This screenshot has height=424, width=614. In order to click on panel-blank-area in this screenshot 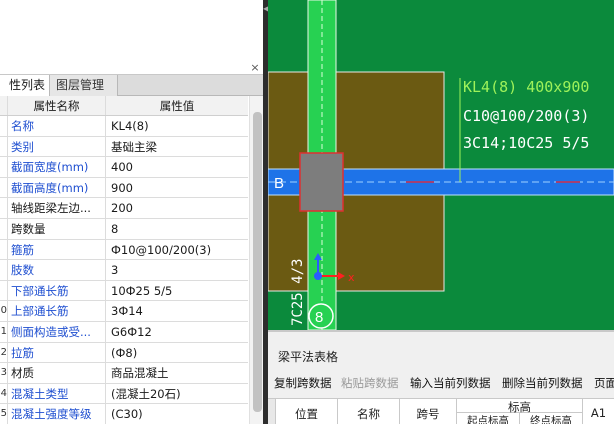, I will do `click(133, 30)`.